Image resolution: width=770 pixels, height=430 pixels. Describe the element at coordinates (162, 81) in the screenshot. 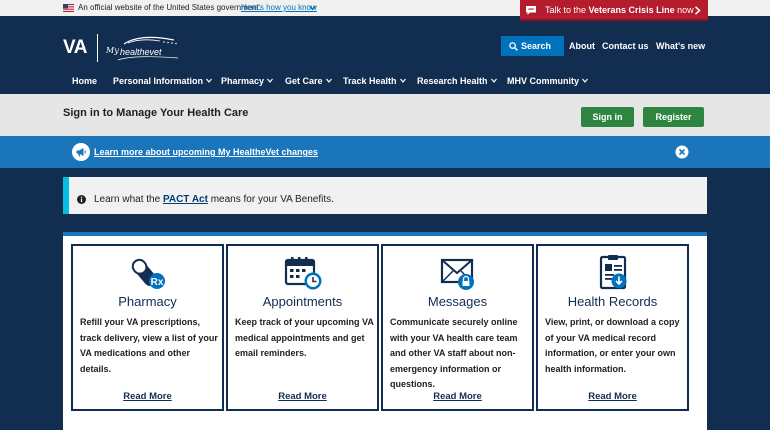

I see `nav-personal-information: Personal Information` at that location.